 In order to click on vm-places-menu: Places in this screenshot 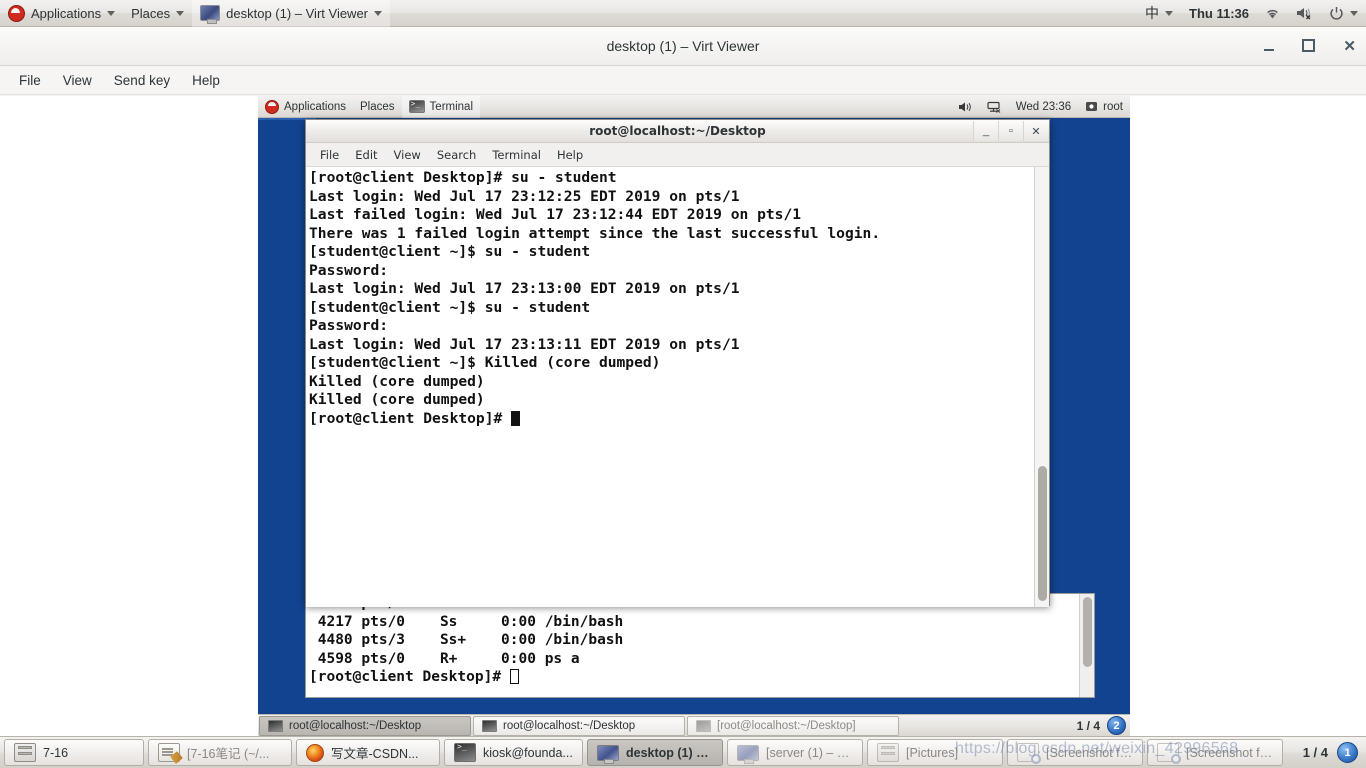, I will do `click(377, 107)`.